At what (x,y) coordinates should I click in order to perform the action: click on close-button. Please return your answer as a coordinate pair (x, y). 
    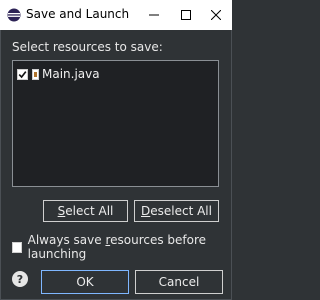
    Looking at the image, I should click on (216, 15).